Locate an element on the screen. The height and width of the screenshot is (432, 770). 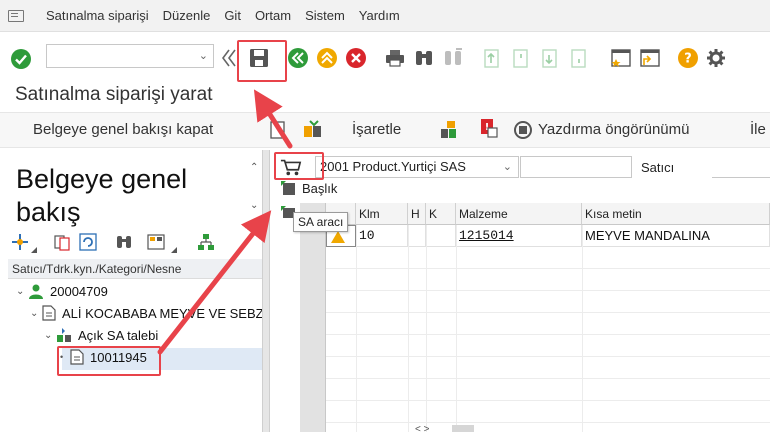
more-button: İle is located at coordinates (758, 129).